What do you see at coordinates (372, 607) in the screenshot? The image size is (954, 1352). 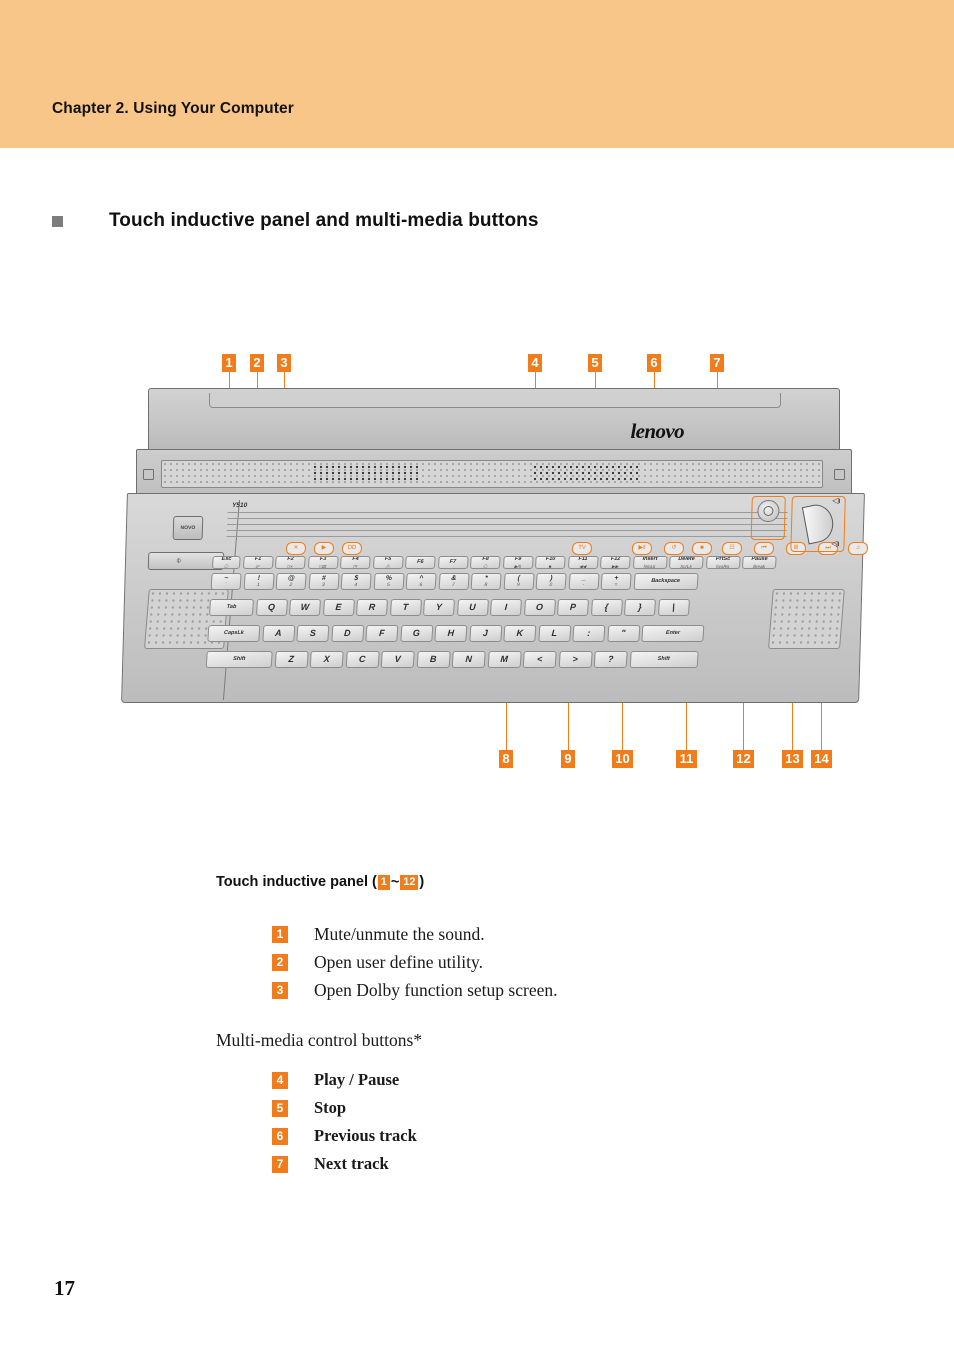 I see `key-r: R` at bounding box center [372, 607].